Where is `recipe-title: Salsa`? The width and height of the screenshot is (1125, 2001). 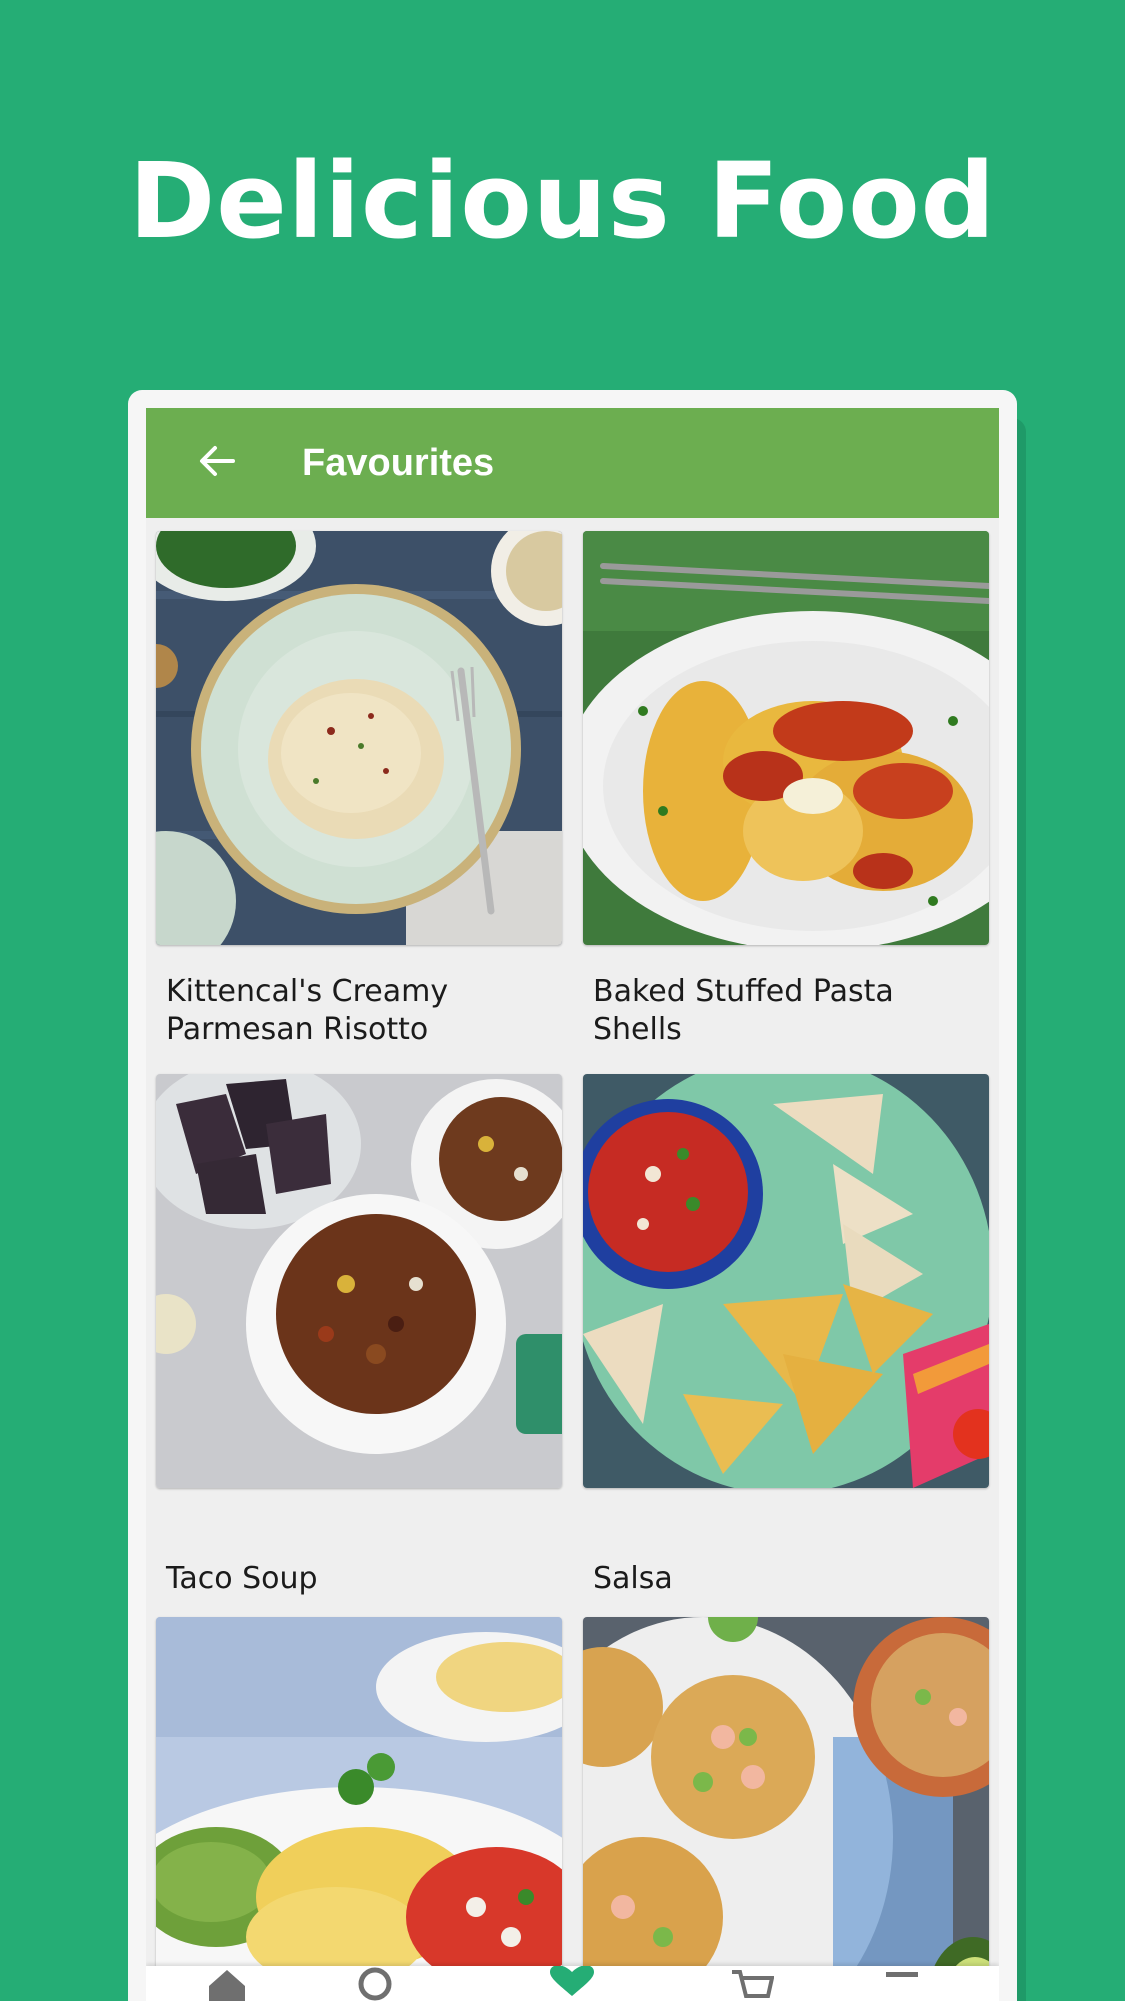 recipe-title: Salsa is located at coordinates (633, 1578).